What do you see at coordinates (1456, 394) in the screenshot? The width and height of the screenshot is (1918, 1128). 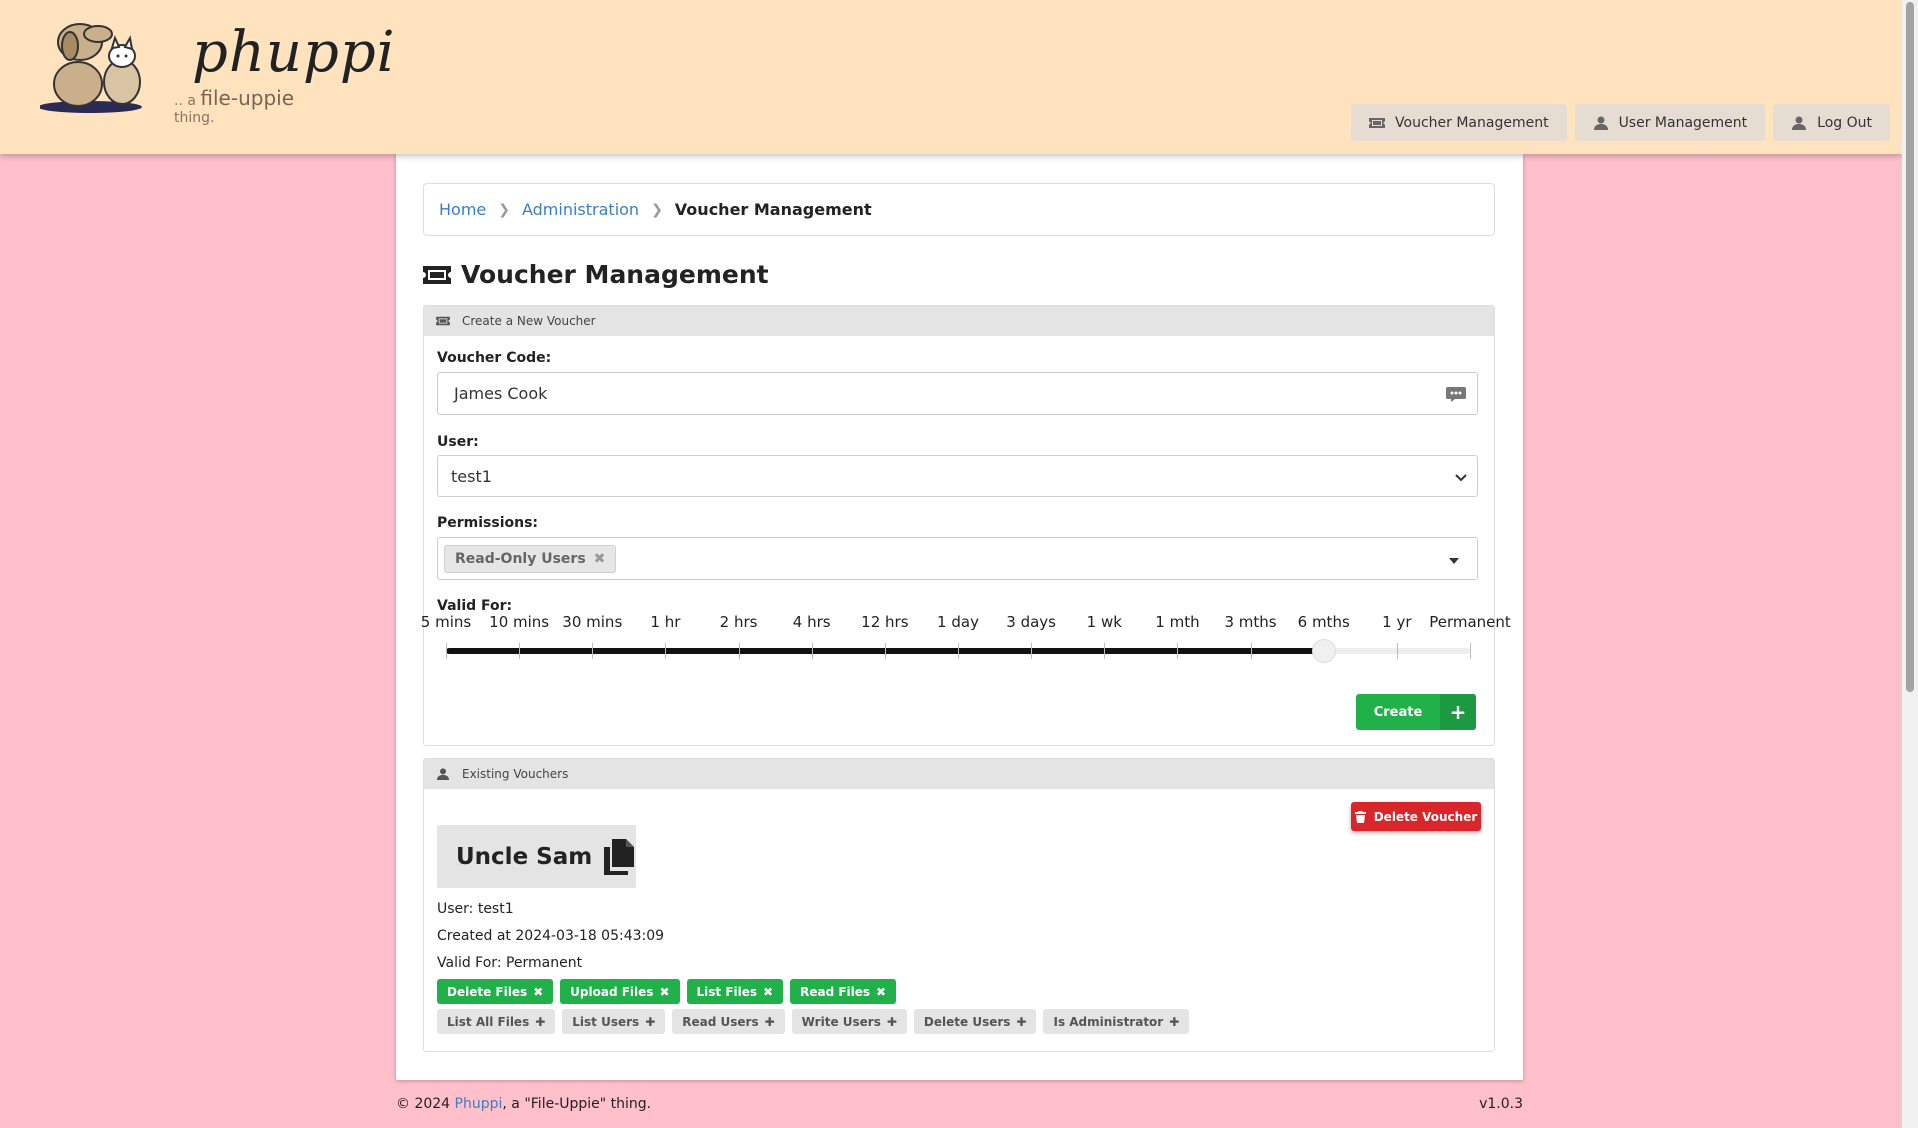 I see `generate-code-icon` at bounding box center [1456, 394].